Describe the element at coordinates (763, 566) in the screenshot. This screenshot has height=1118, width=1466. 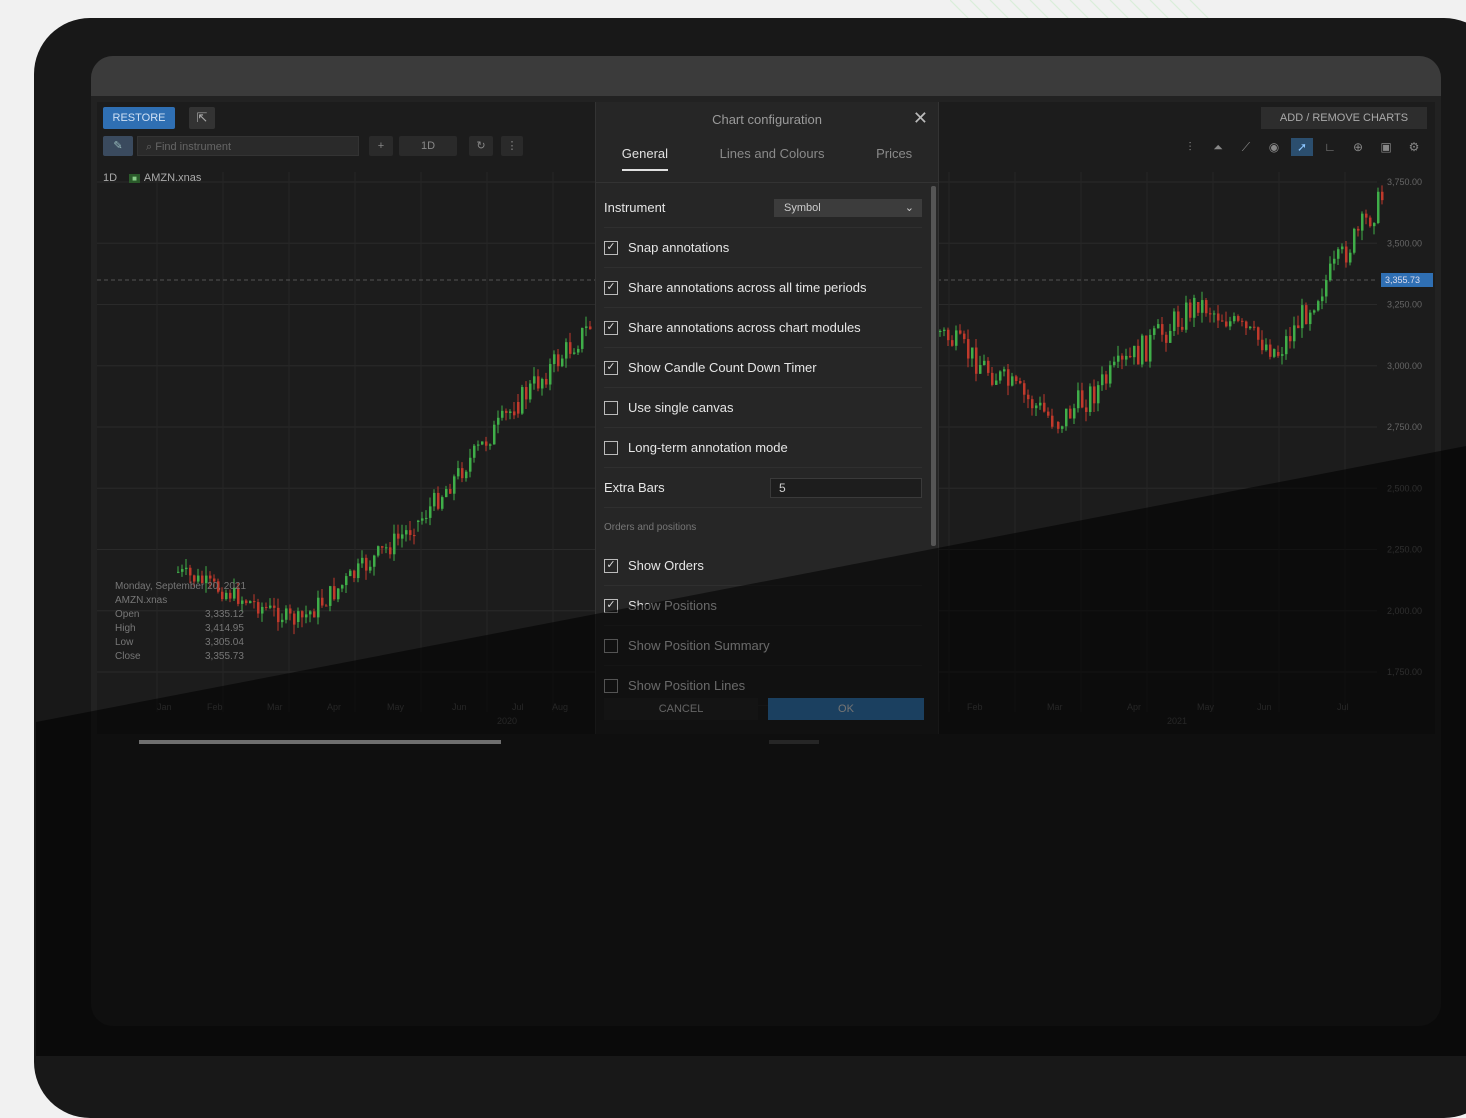
I see `option-show-orders: ✓ Show Orders` at that location.